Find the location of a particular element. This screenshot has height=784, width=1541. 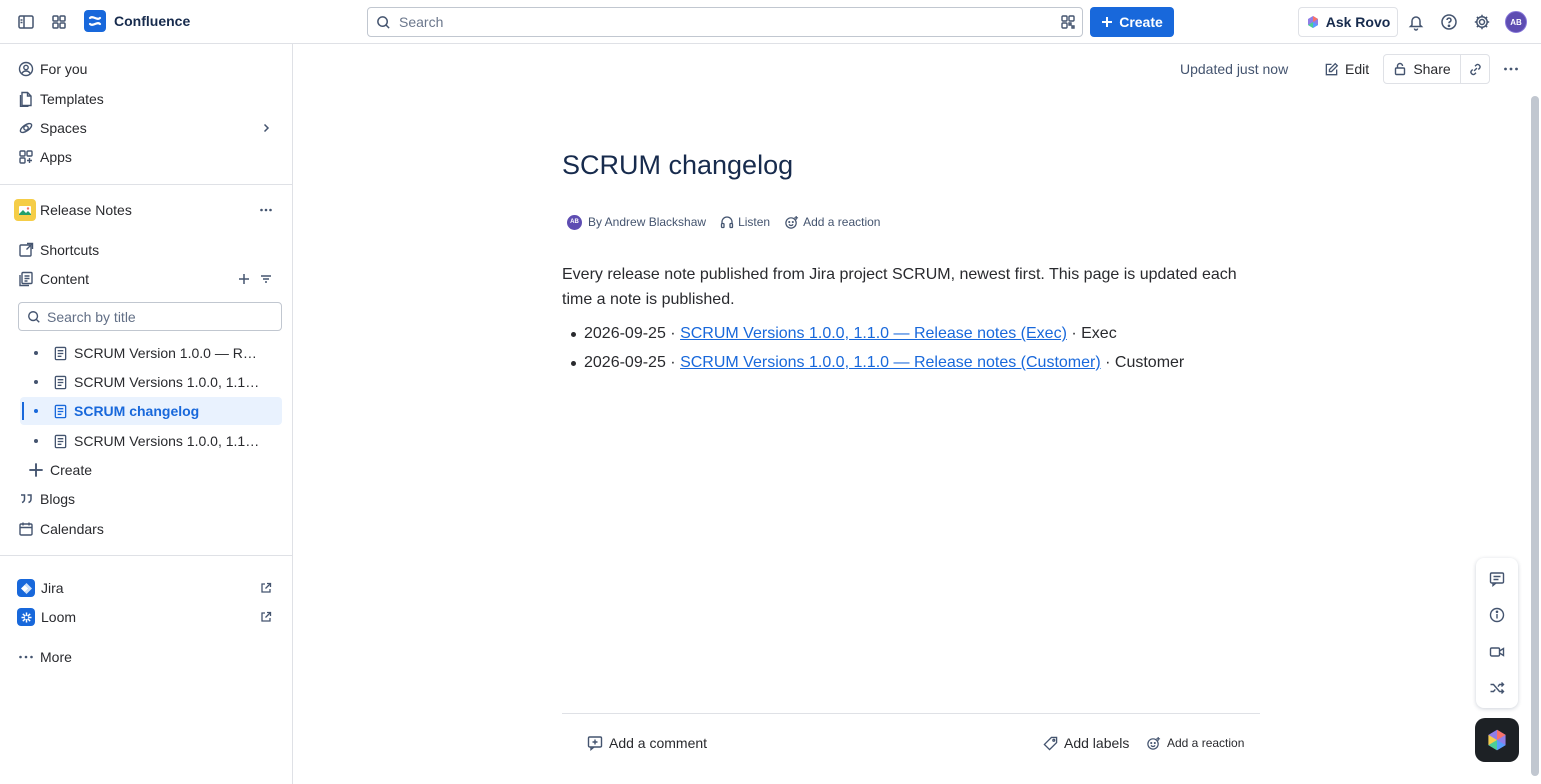

footer-add-reaction-button: Add a reaction is located at coordinates (1195, 743).